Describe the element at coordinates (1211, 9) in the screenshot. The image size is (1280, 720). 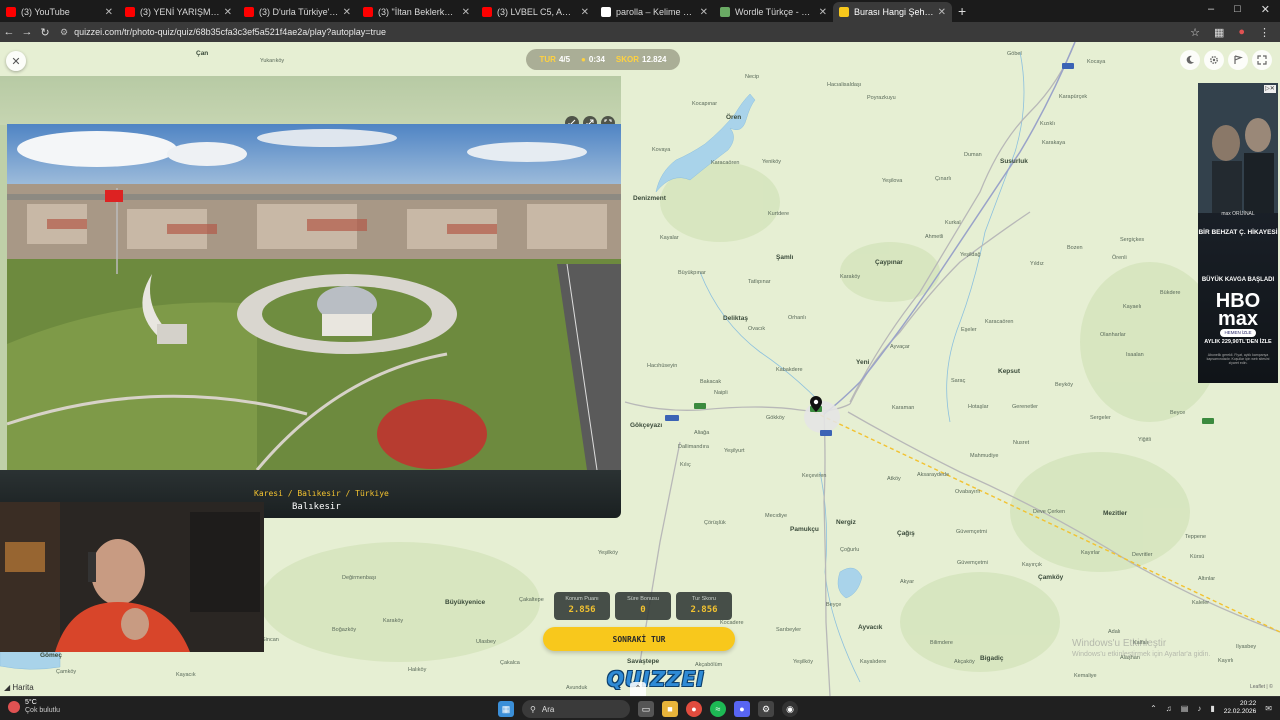
I see `minimize-icon: –` at that location.